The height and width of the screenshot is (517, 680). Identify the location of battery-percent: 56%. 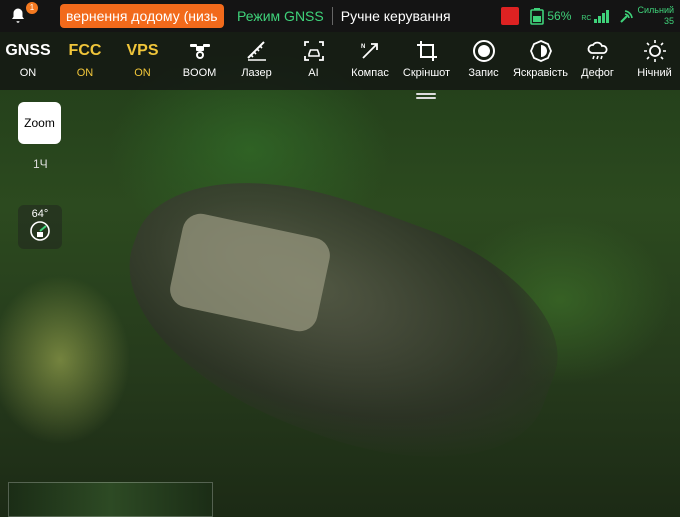
(559, 16).